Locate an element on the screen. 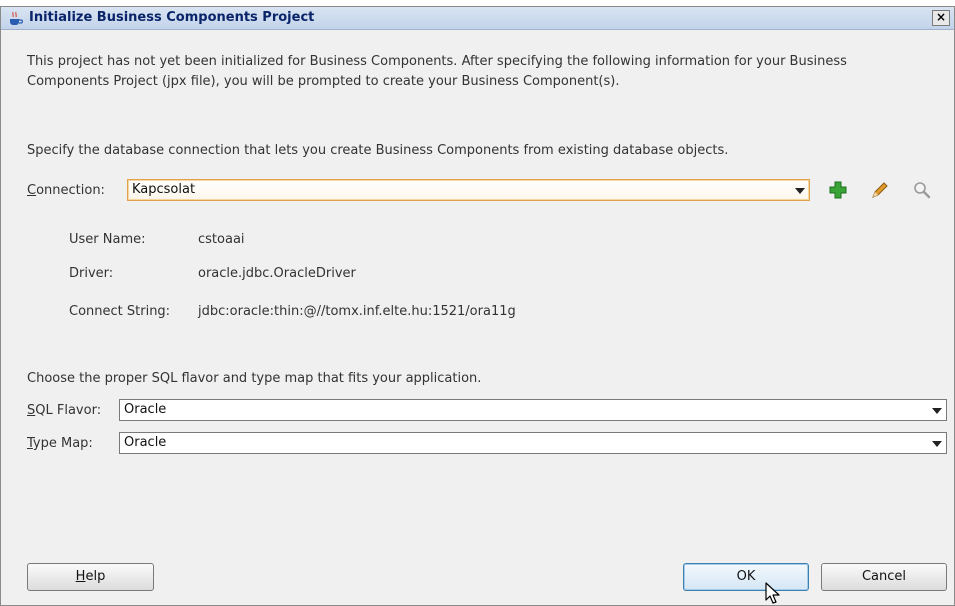 The image size is (955, 606). connection-select: Kapcsolat is located at coordinates (468, 190).